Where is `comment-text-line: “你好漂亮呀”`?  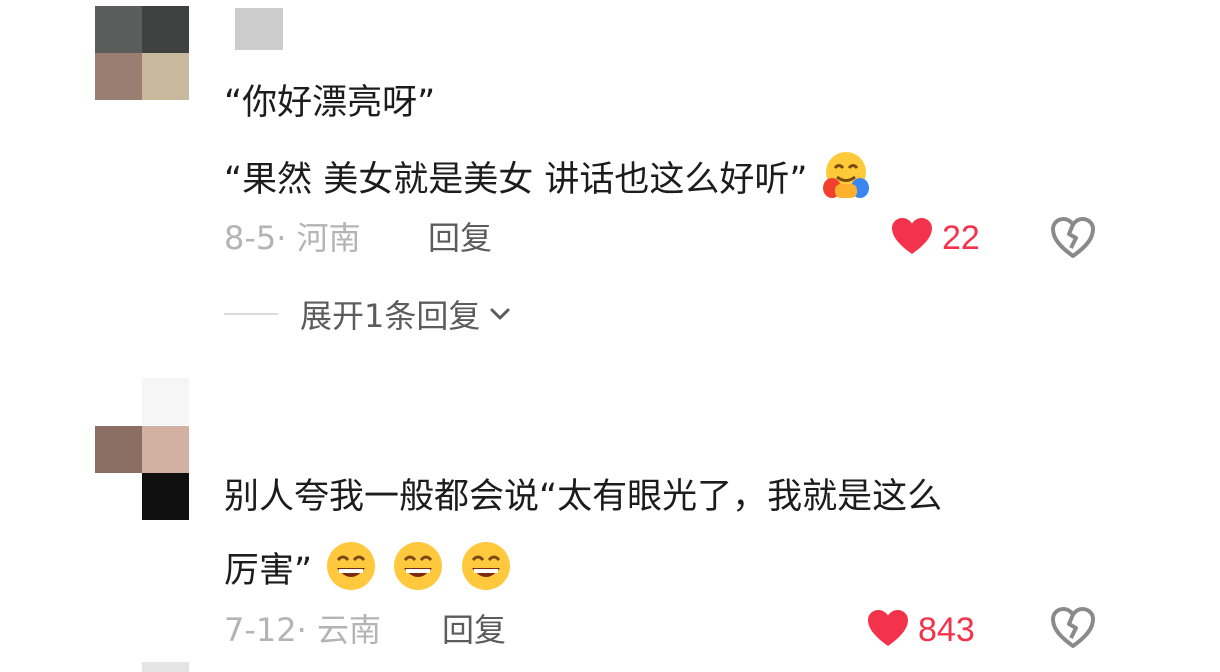
comment-text-line: “你好漂亮呀” is located at coordinates (330, 103).